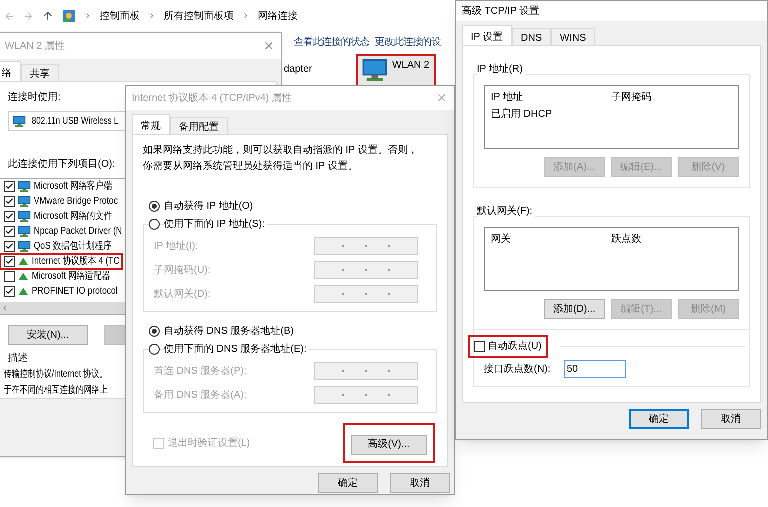 This screenshot has width=768, height=507. I want to click on adapter-name: dapter, so click(298, 70).